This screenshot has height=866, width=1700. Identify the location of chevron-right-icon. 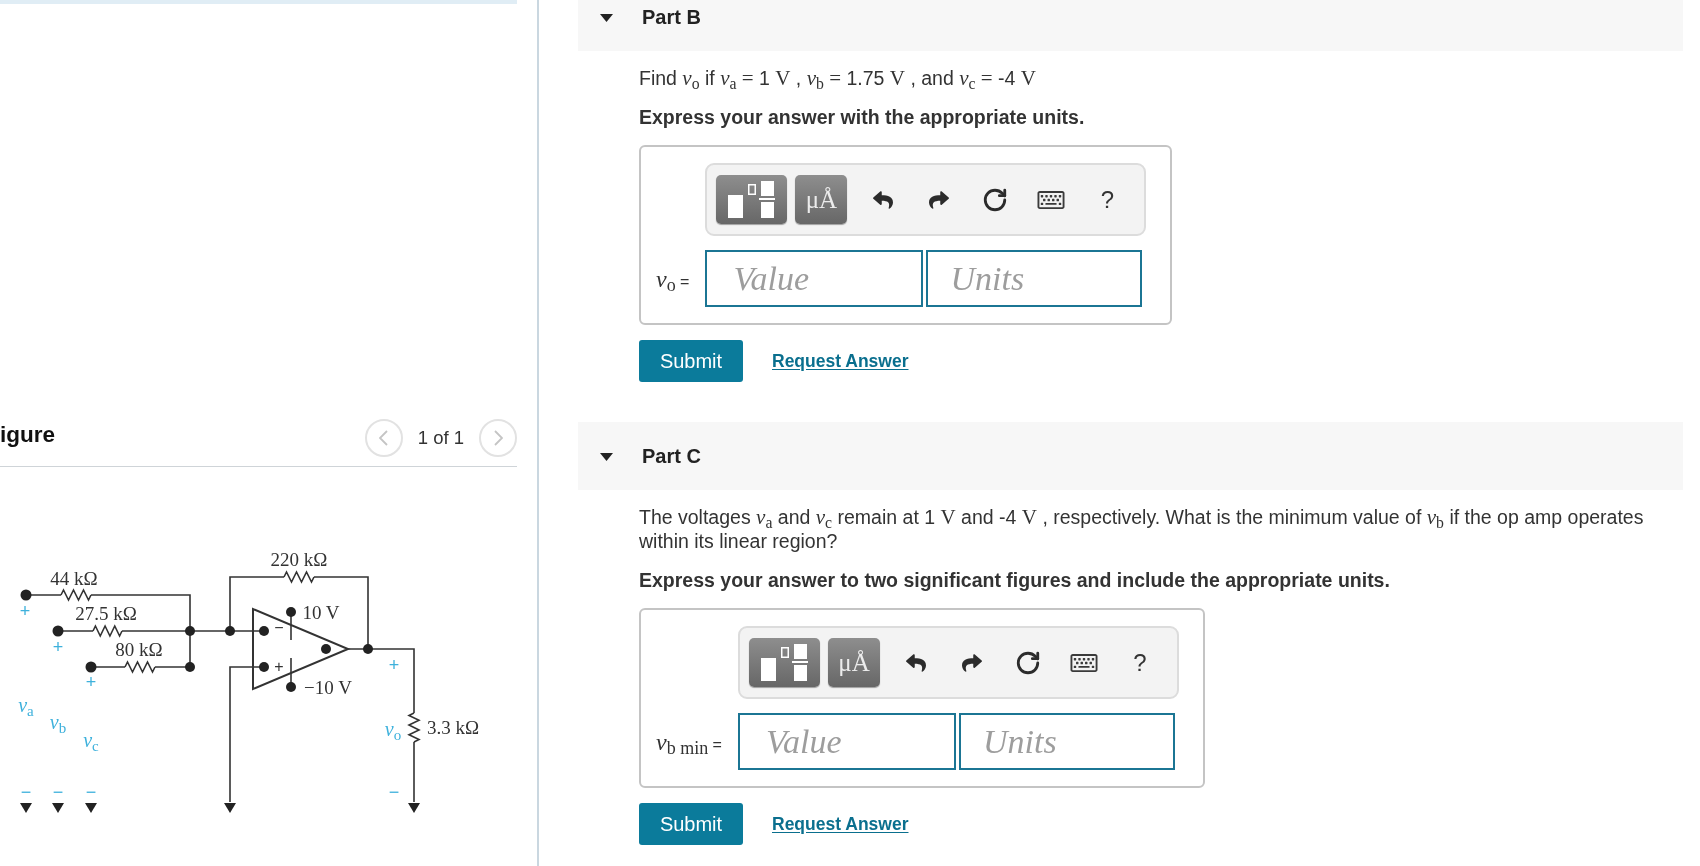
(498, 438).